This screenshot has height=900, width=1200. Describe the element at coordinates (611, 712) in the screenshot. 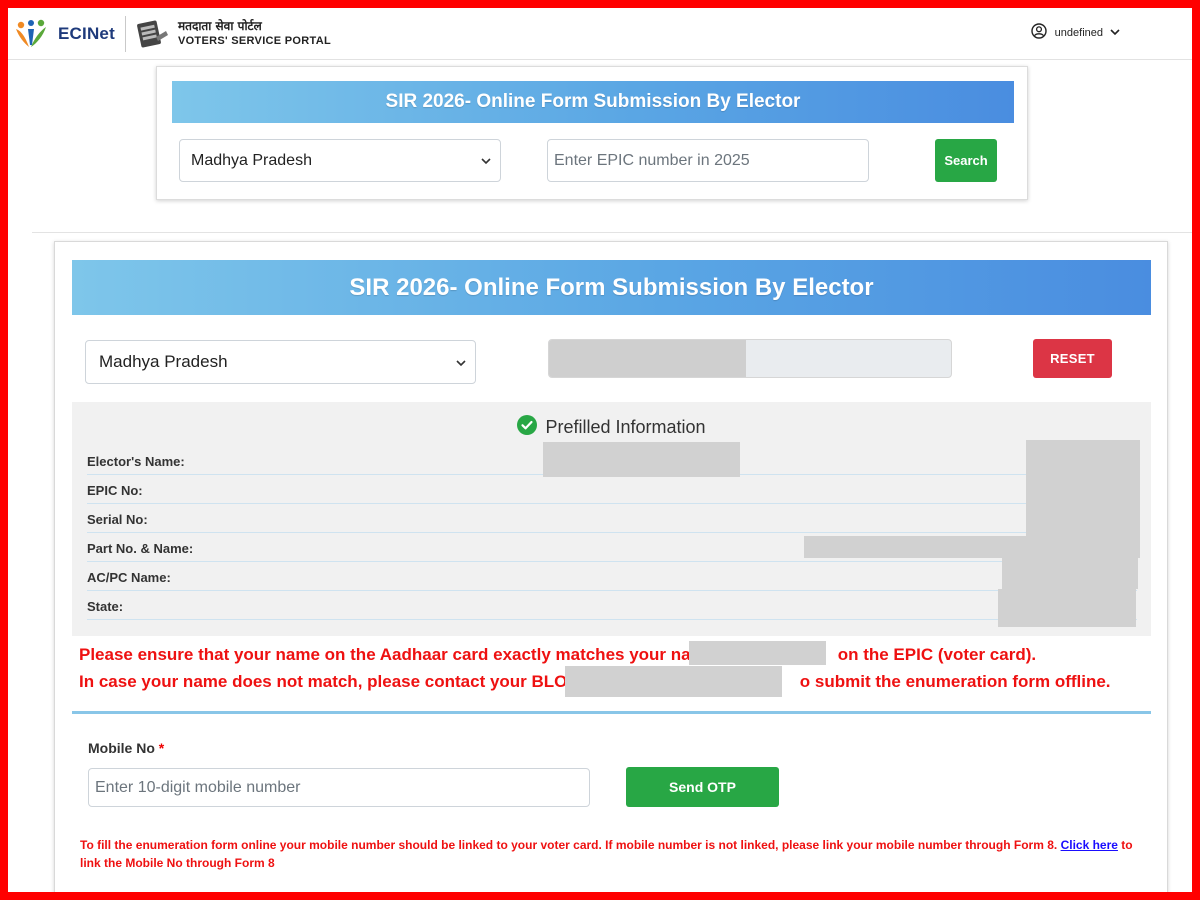

I see `section-rule` at that location.